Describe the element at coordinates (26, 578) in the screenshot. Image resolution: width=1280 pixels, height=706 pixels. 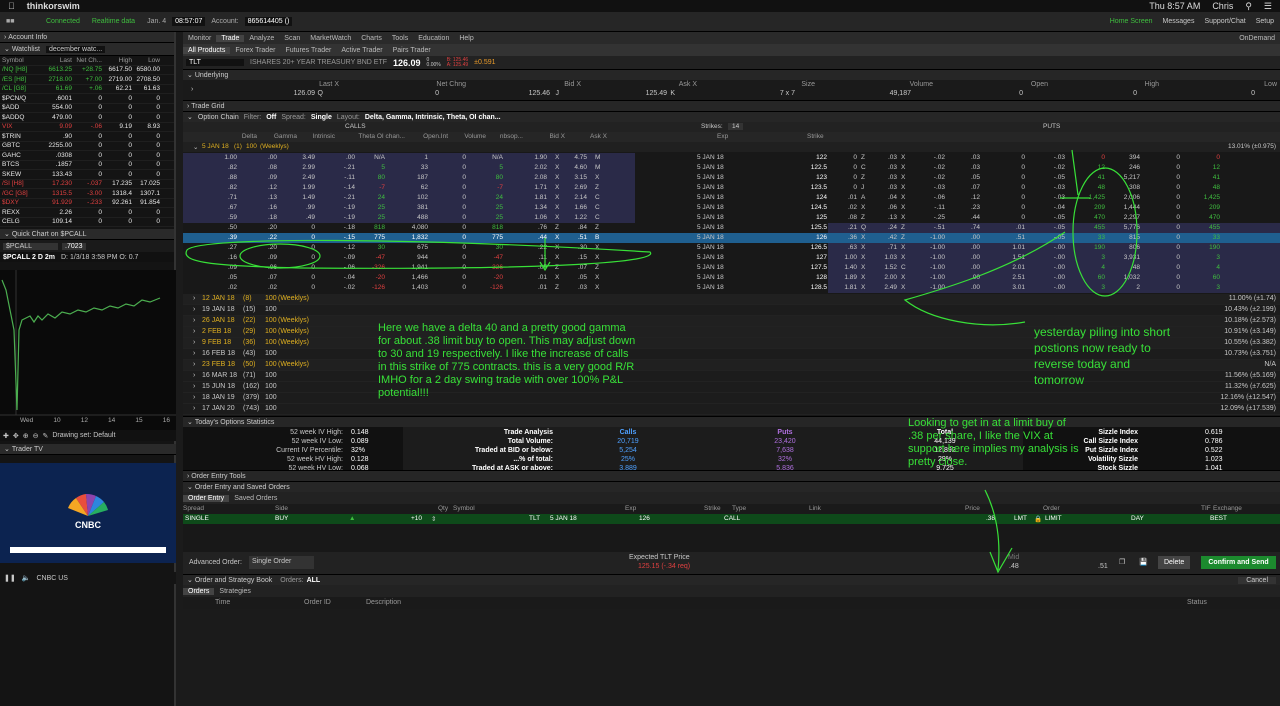
I see `volume-icon: 🔈` at that location.